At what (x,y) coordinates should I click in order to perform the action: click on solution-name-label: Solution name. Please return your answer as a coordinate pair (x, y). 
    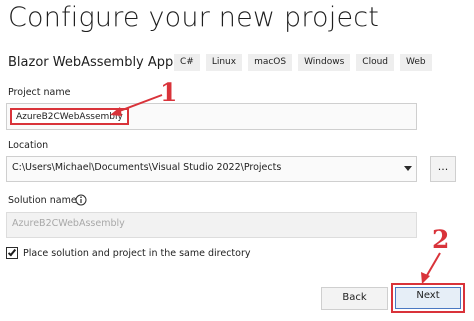
    Looking at the image, I should click on (42, 200).